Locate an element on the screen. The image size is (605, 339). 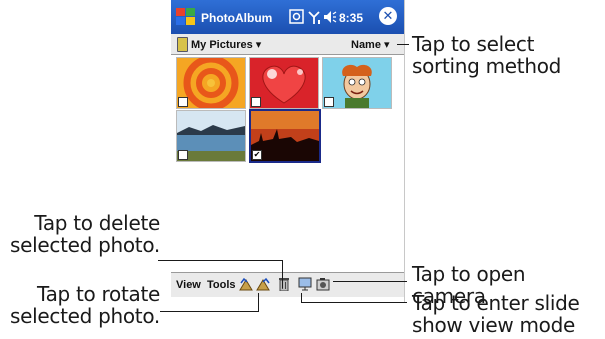
rotate-left-icon is located at coordinates (246, 284).